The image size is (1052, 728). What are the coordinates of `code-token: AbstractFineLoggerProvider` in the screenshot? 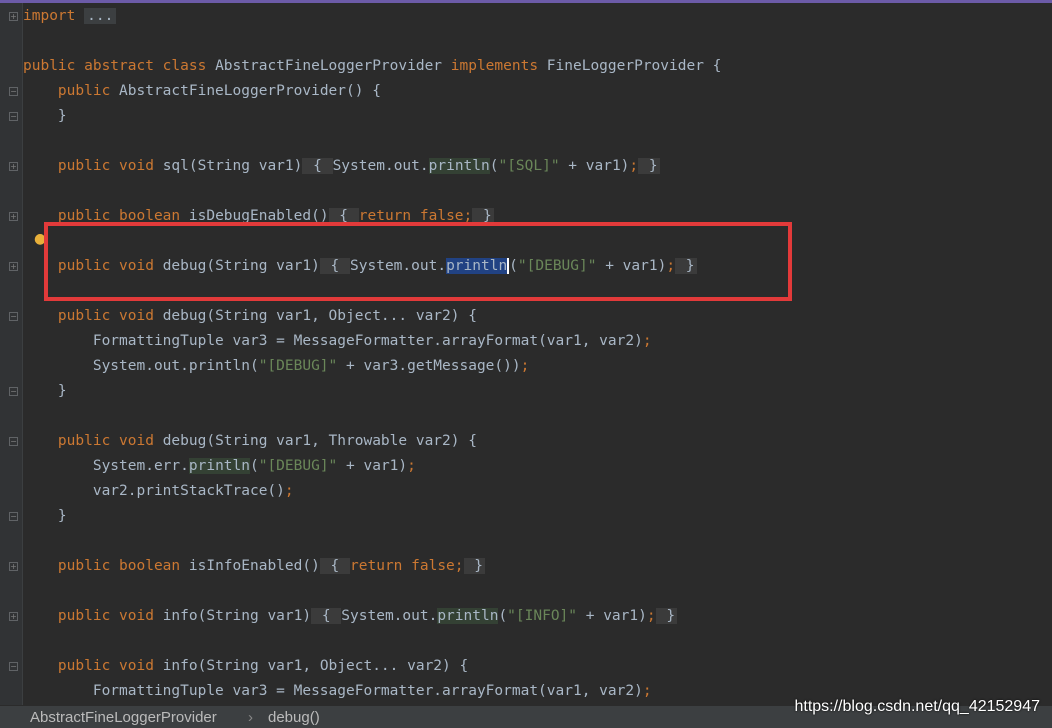 It's located at (333, 66).